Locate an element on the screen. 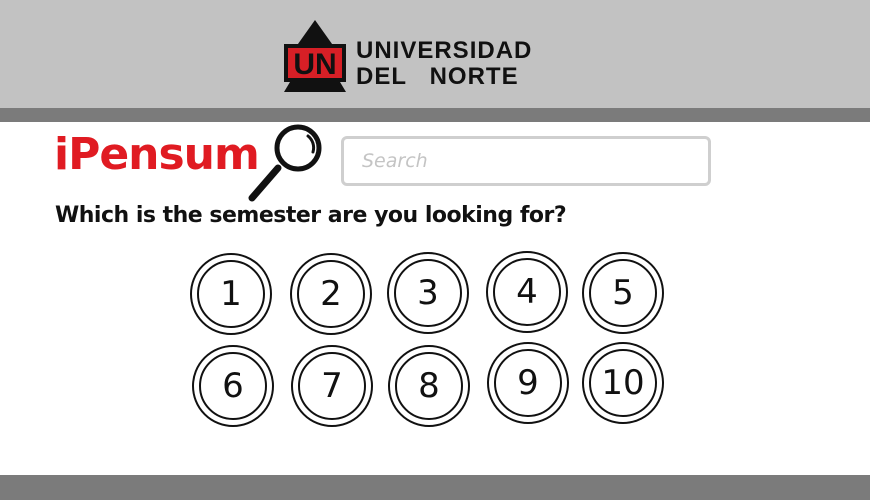 This screenshot has height=500, width=870. semester-number: 7 is located at coordinates (332, 386).